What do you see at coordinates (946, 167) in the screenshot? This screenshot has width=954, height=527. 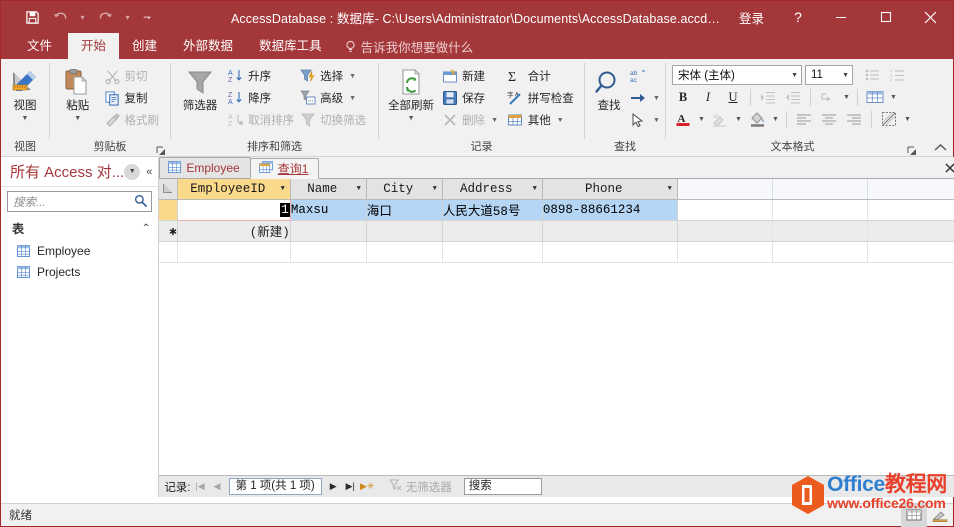 I see `close-document-button` at bounding box center [946, 167].